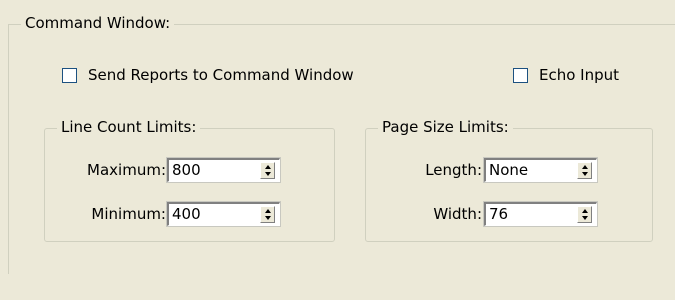  Describe the element at coordinates (128, 214) in the screenshot. I see `minimum-label: Minimum:` at that location.